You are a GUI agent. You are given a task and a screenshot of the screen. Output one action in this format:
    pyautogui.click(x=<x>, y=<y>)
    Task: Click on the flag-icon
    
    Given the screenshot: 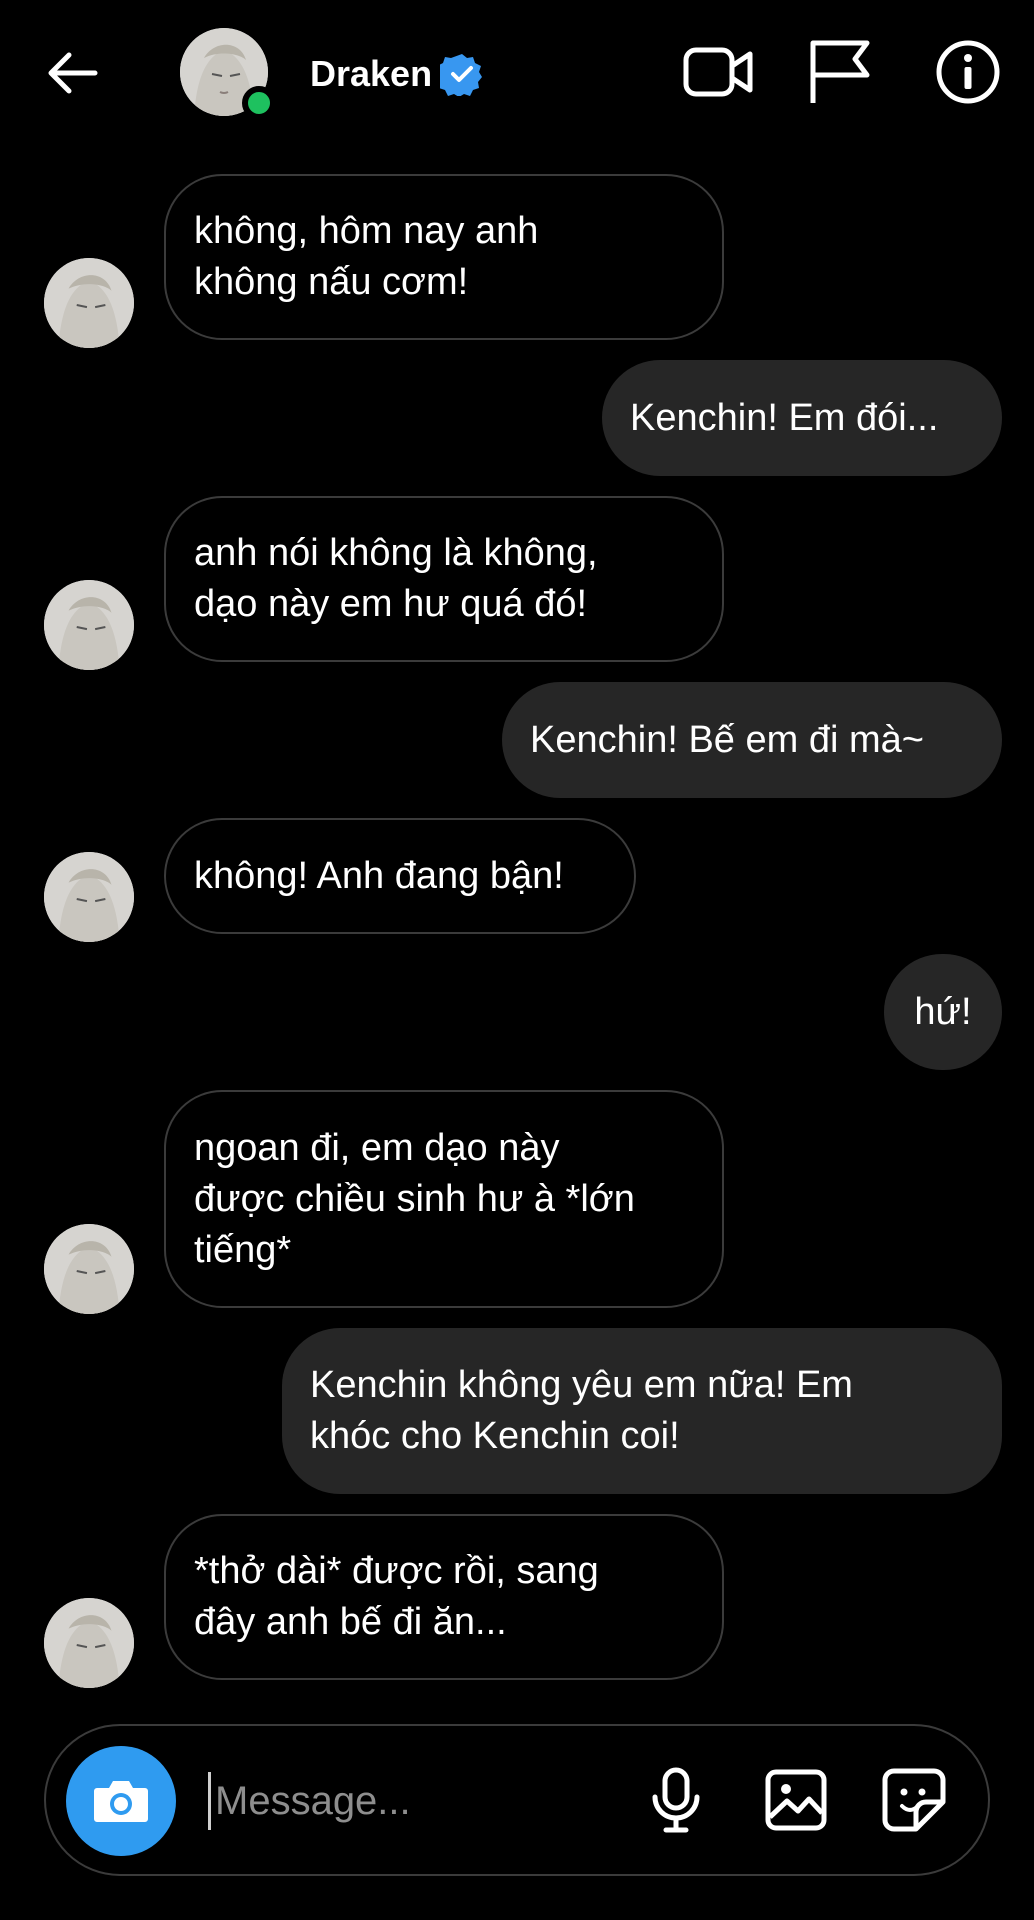 What is the action you would take?
    pyautogui.click(x=840, y=71)
    